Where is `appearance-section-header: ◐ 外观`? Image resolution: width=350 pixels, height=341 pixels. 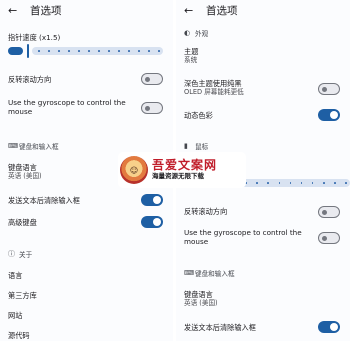 appearance-section-header: ◐ 外观 is located at coordinates (262, 33).